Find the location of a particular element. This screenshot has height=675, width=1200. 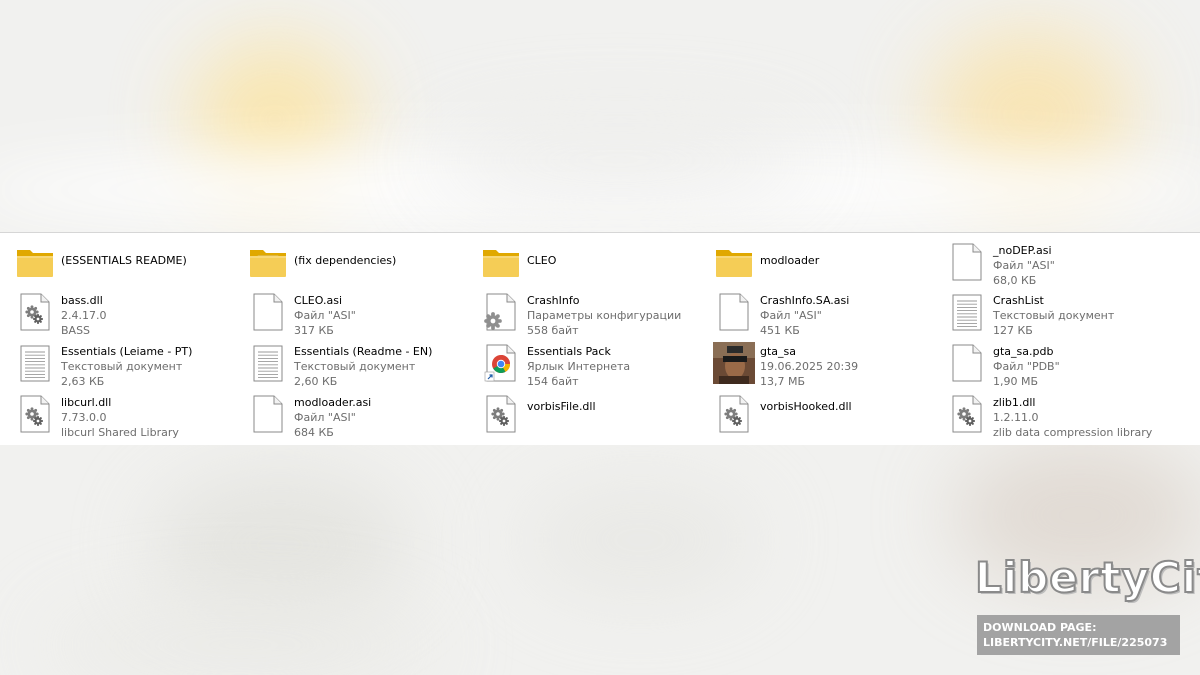

file-type: 1.2.11.0 is located at coordinates (1016, 417).